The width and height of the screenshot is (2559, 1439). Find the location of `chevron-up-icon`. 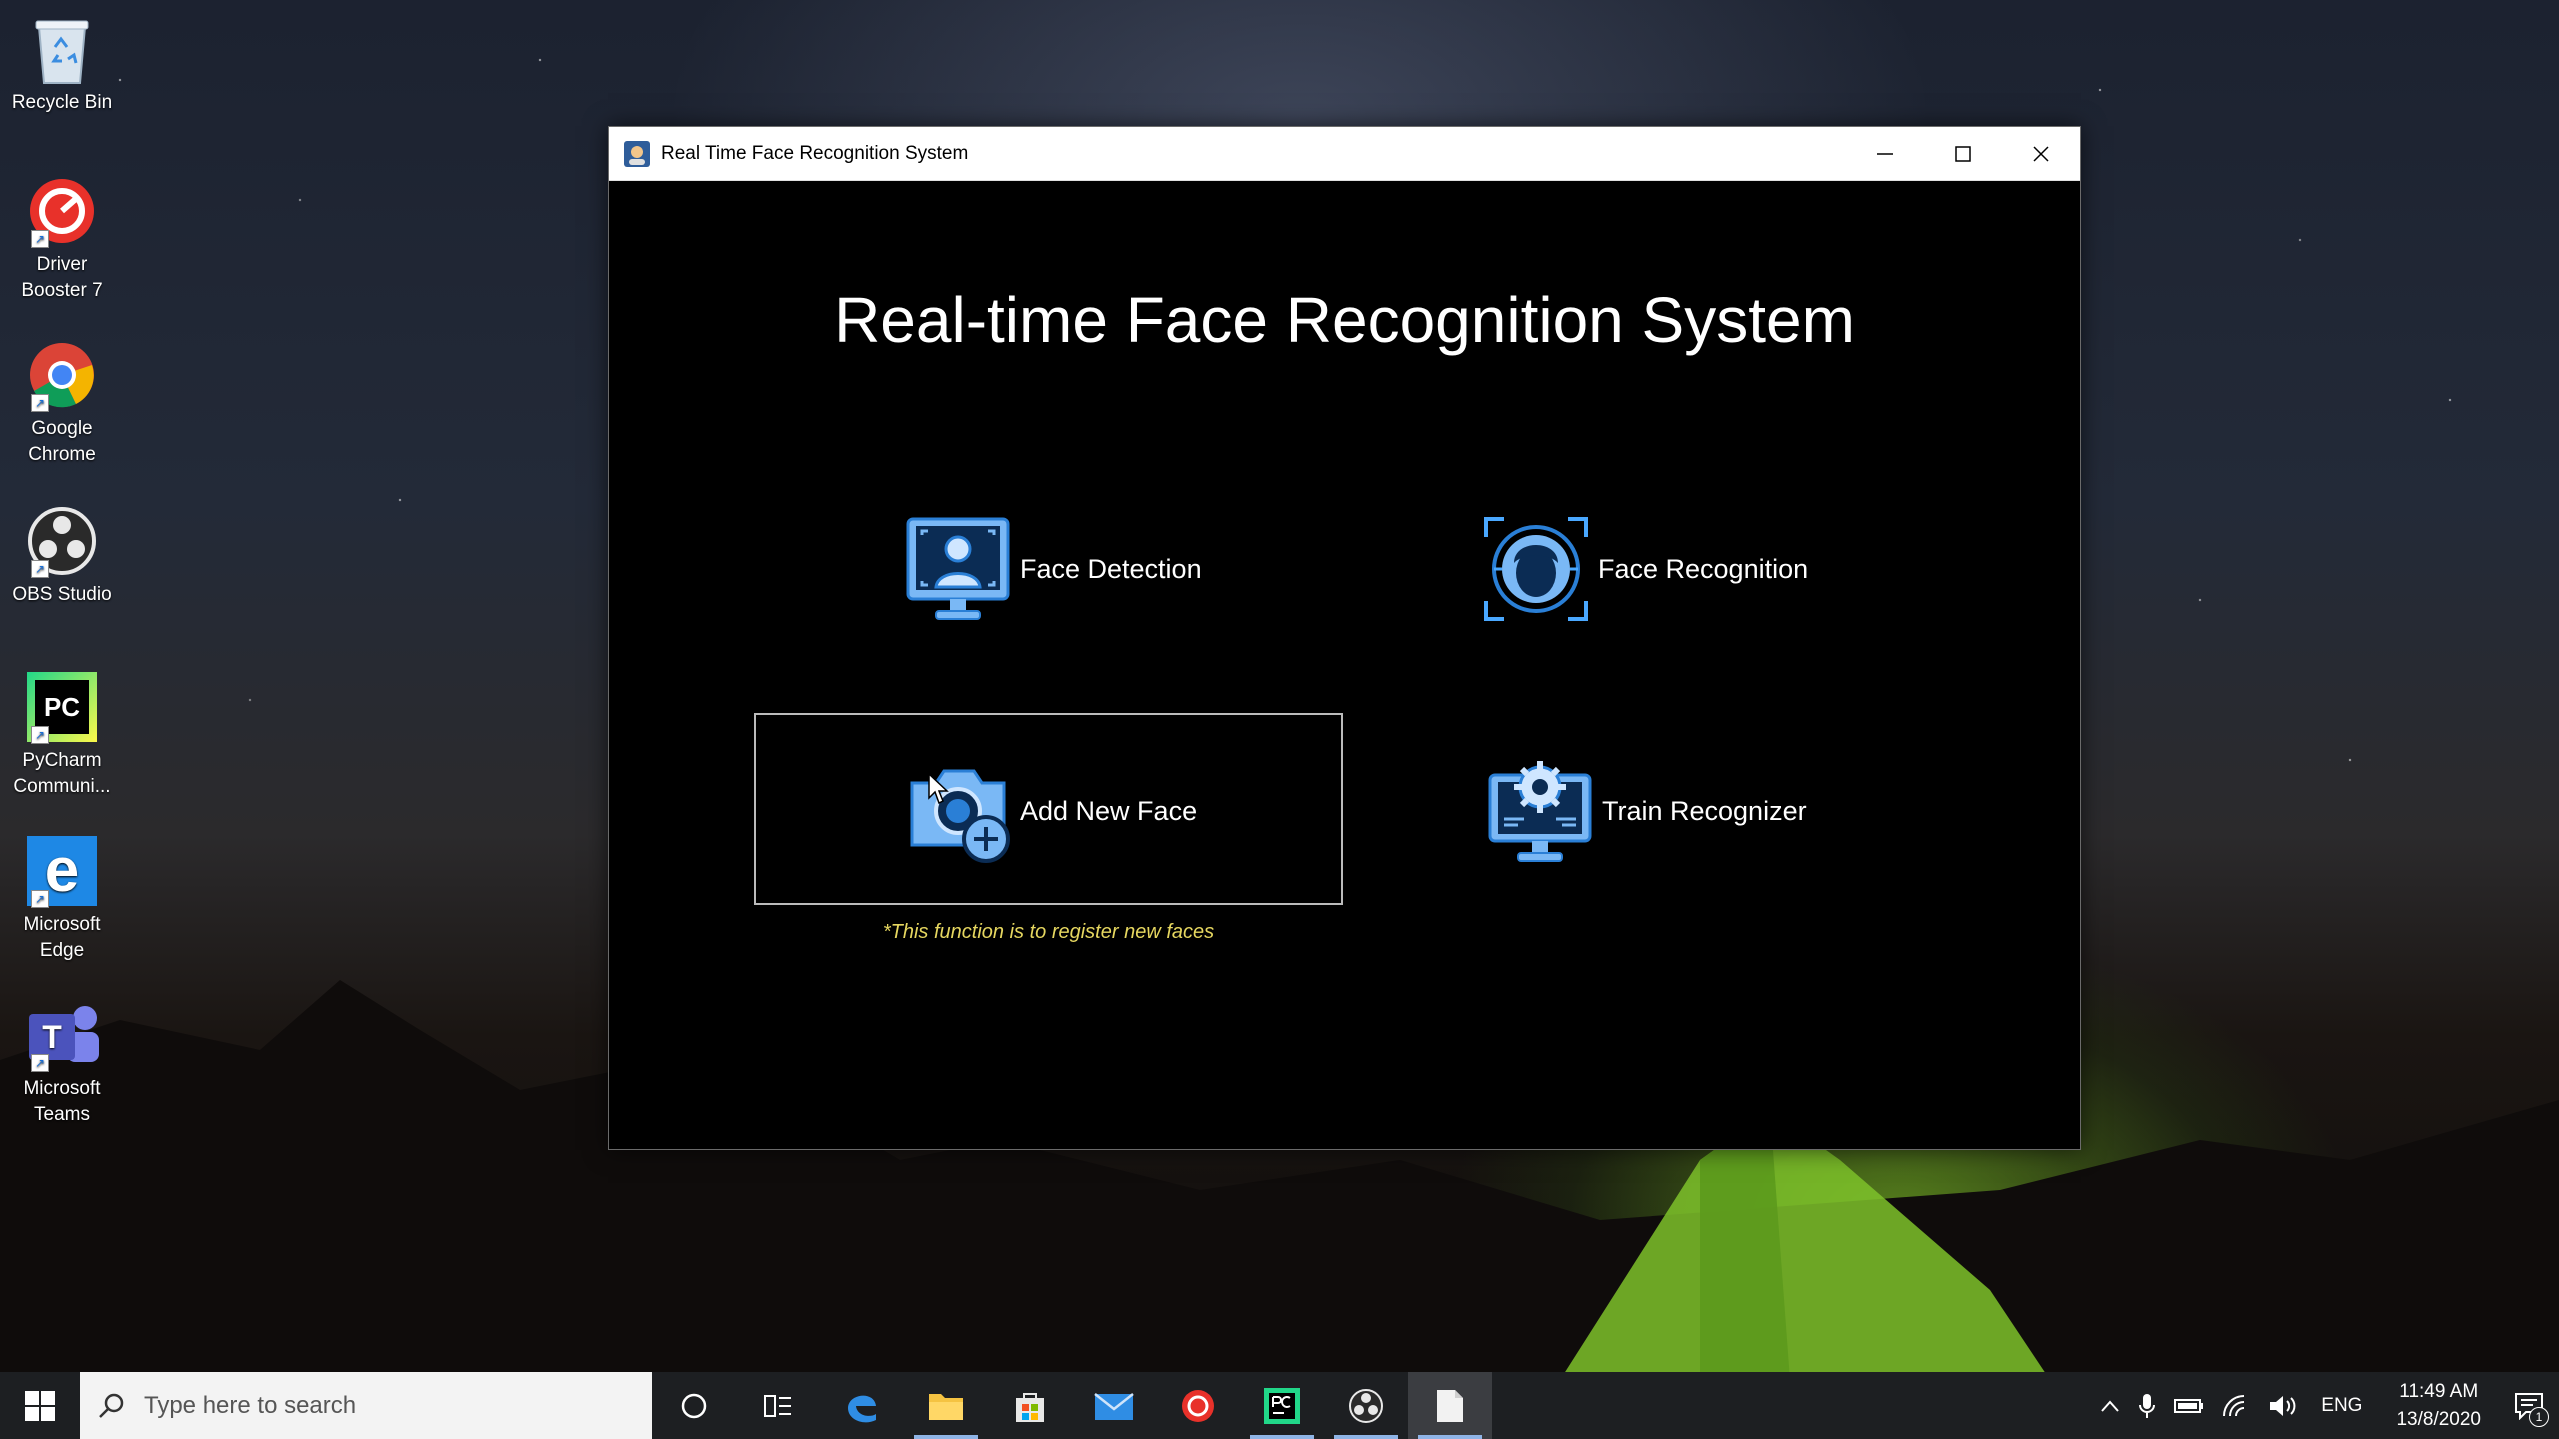

chevron-up-icon is located at coordinates (2110, 1405).